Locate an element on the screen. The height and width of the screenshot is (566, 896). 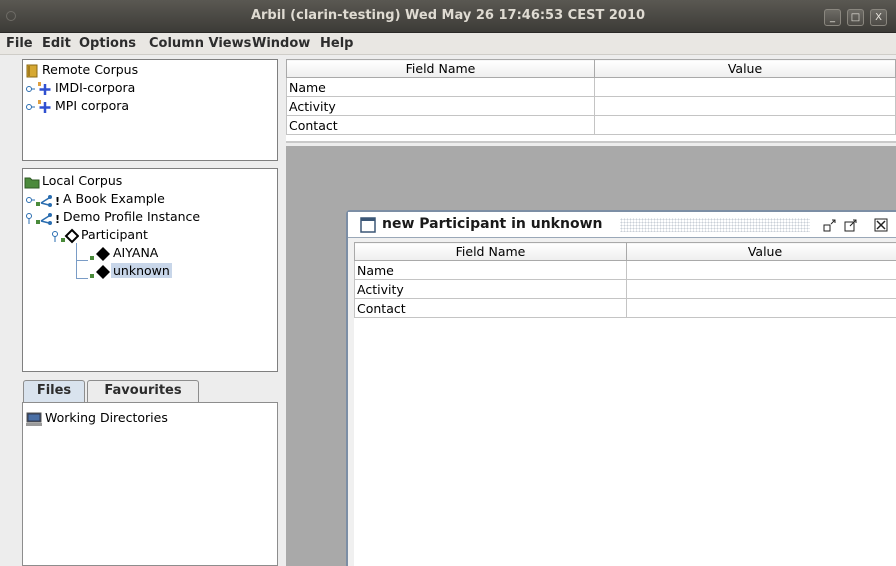
folder-icon is located at coordinates (32, 182).